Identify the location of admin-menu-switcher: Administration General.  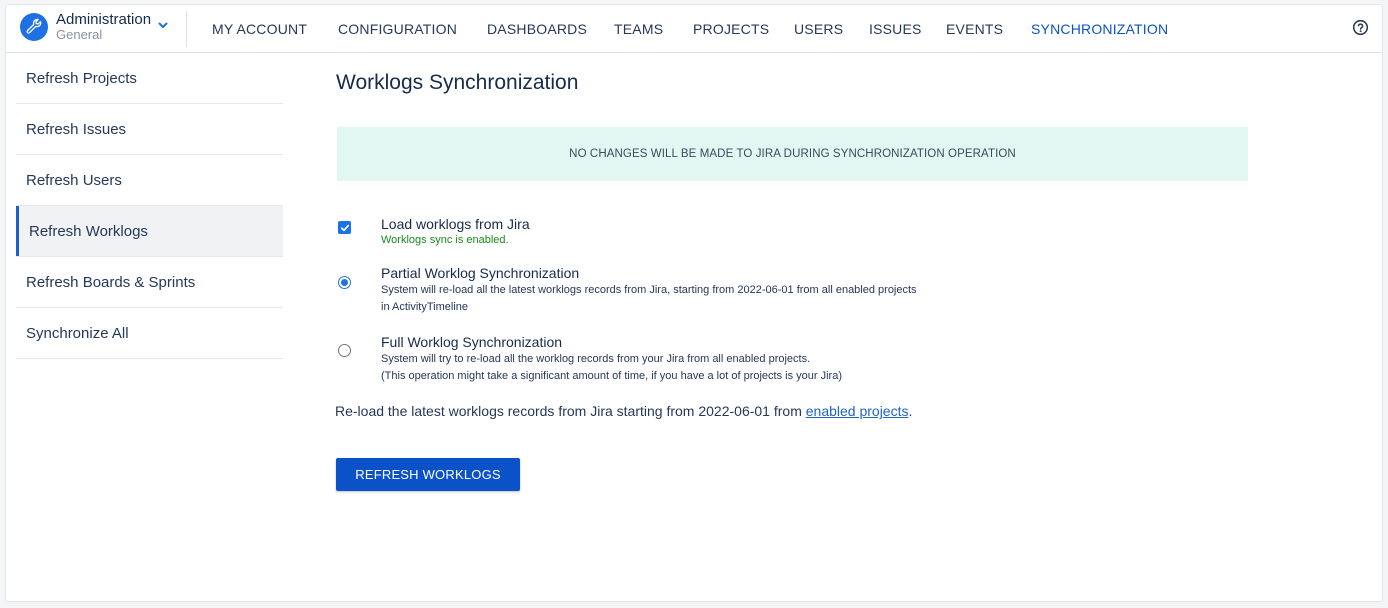
(94, 27).